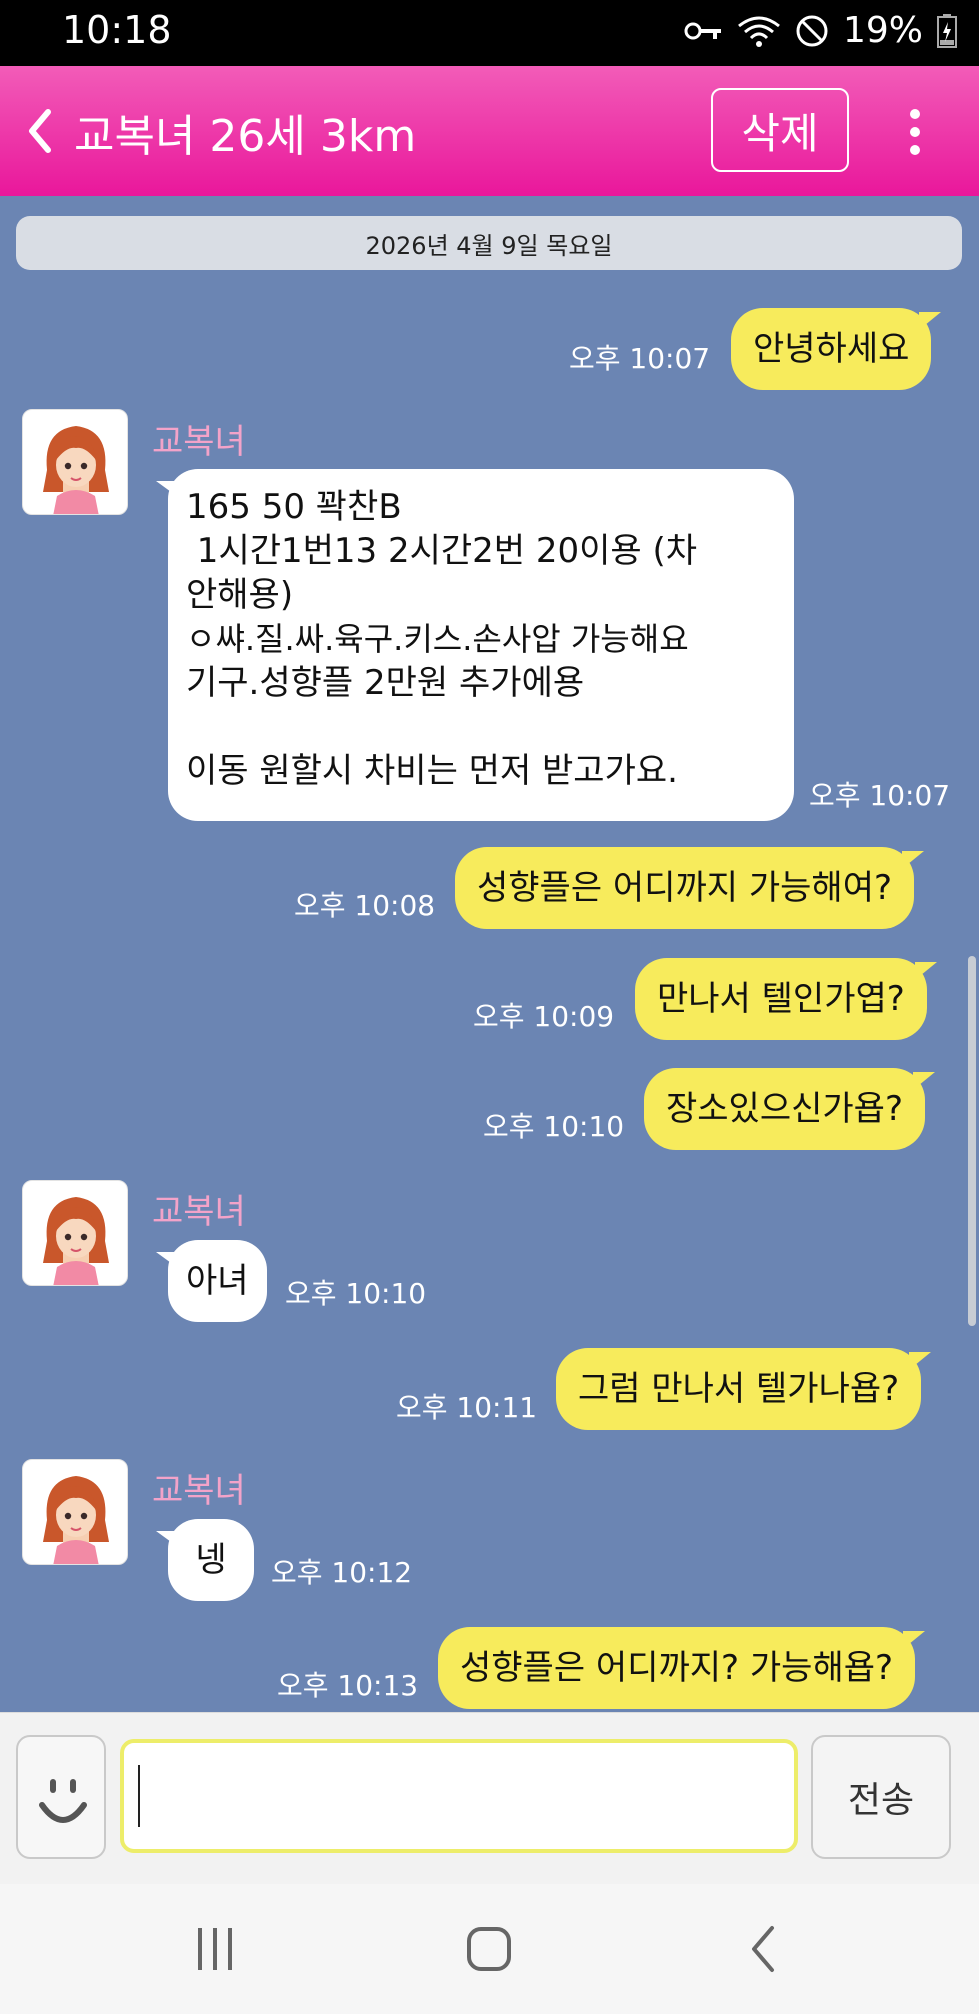 The height and width of the screenshot is (2014, 979). What do you see at coordinates (489, 33) in the screenshot?
I see `status-bar: 10:18 19%` at bounding box center [489, 33].